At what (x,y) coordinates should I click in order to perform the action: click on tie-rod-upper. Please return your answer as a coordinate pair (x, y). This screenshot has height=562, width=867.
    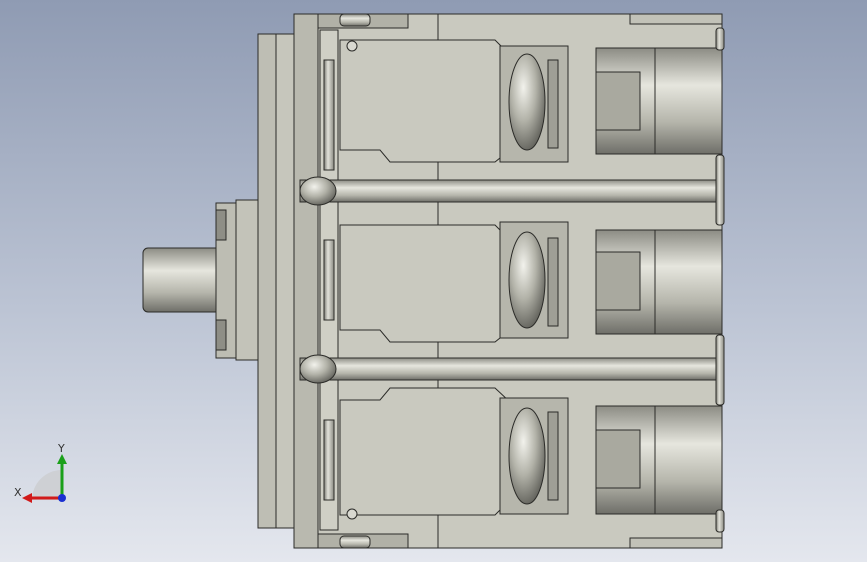
    Looking at the image, I should click on (510, 191).